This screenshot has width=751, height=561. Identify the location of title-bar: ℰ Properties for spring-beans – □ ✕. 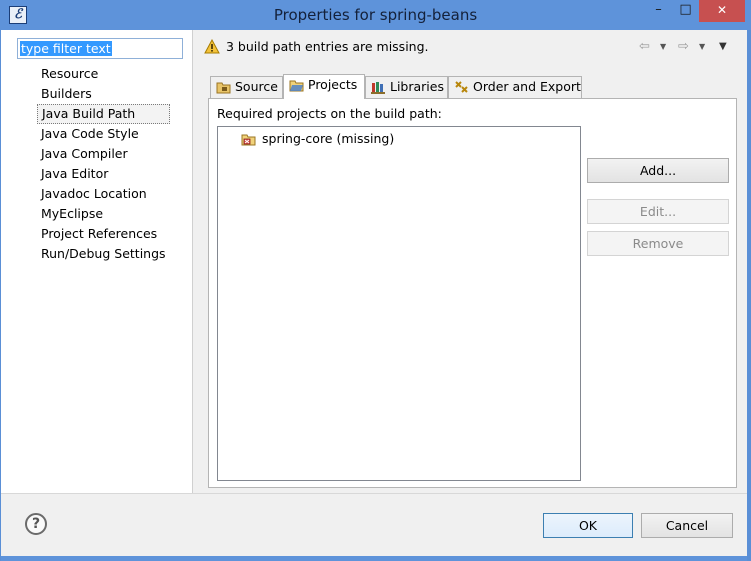
(375, 15).